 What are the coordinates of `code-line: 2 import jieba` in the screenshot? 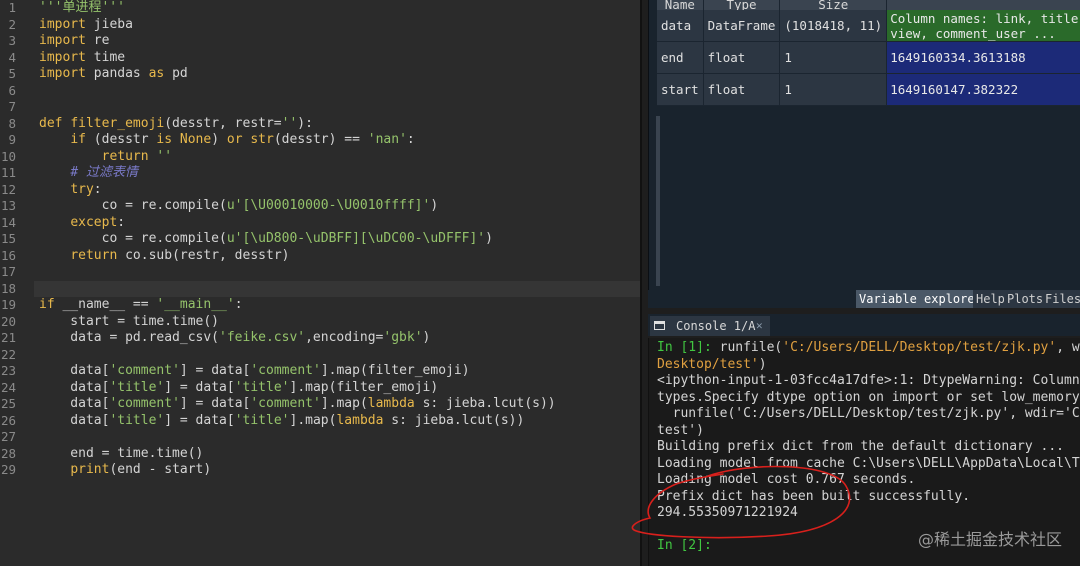 It's located at (324, 25).